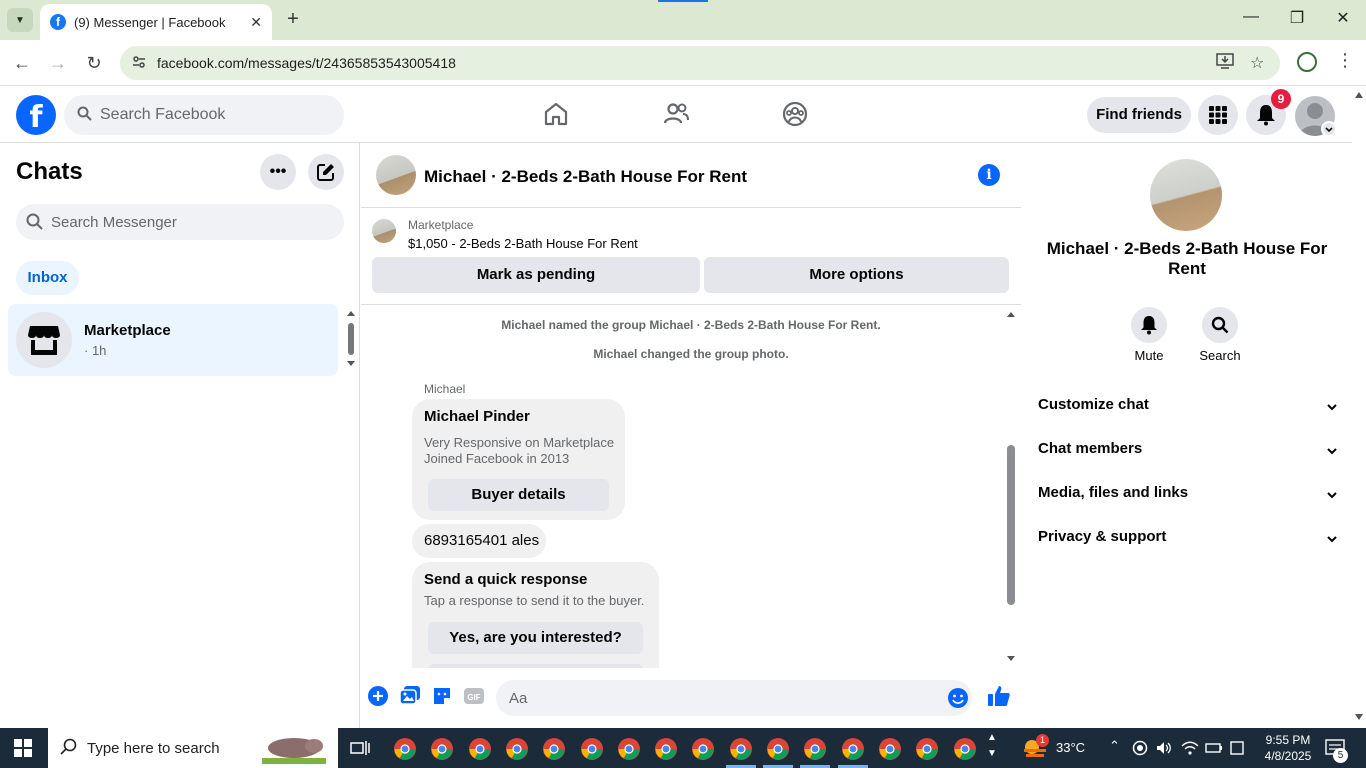  What do you see at coordinates (1188, 452) in the screenshot?
I see `chat-members-section: Chat members` at bounding box center [1188, 452].